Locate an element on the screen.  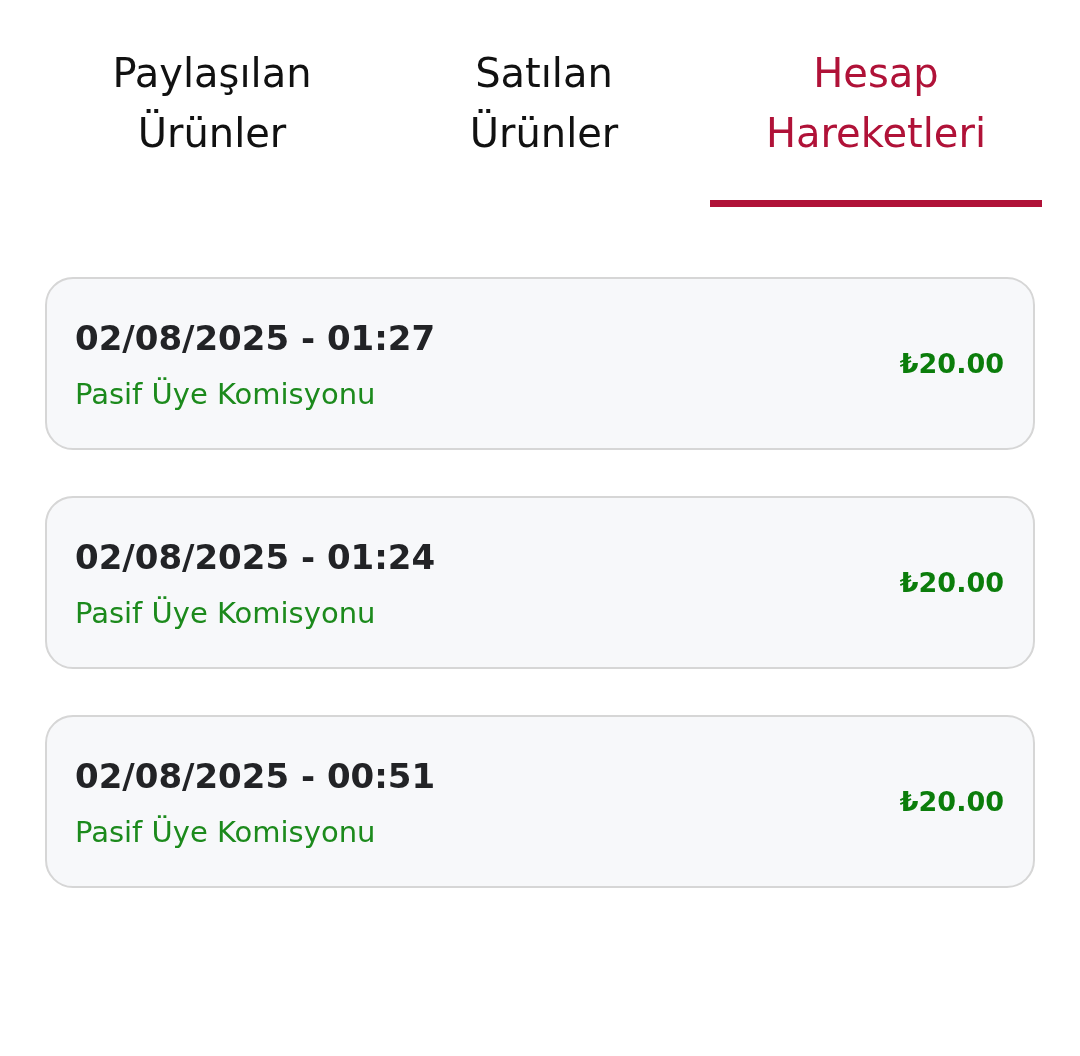
transaction-datetime: 02/08/2025 - 01:27 is located at coordinates (255, 338).